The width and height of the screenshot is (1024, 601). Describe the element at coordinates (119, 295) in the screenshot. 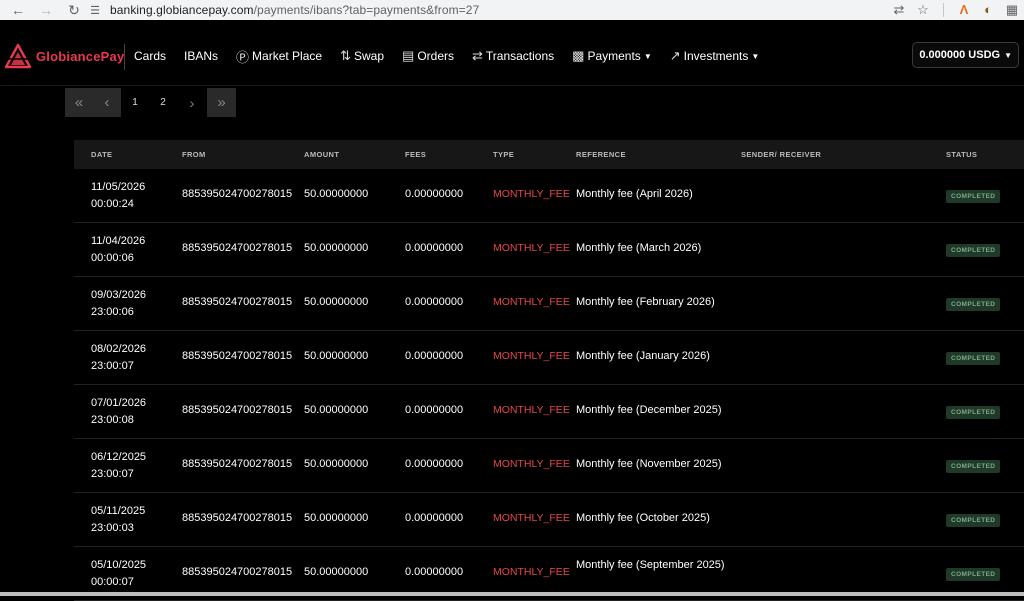

I see `date-value: 09/03/2026` at that location.